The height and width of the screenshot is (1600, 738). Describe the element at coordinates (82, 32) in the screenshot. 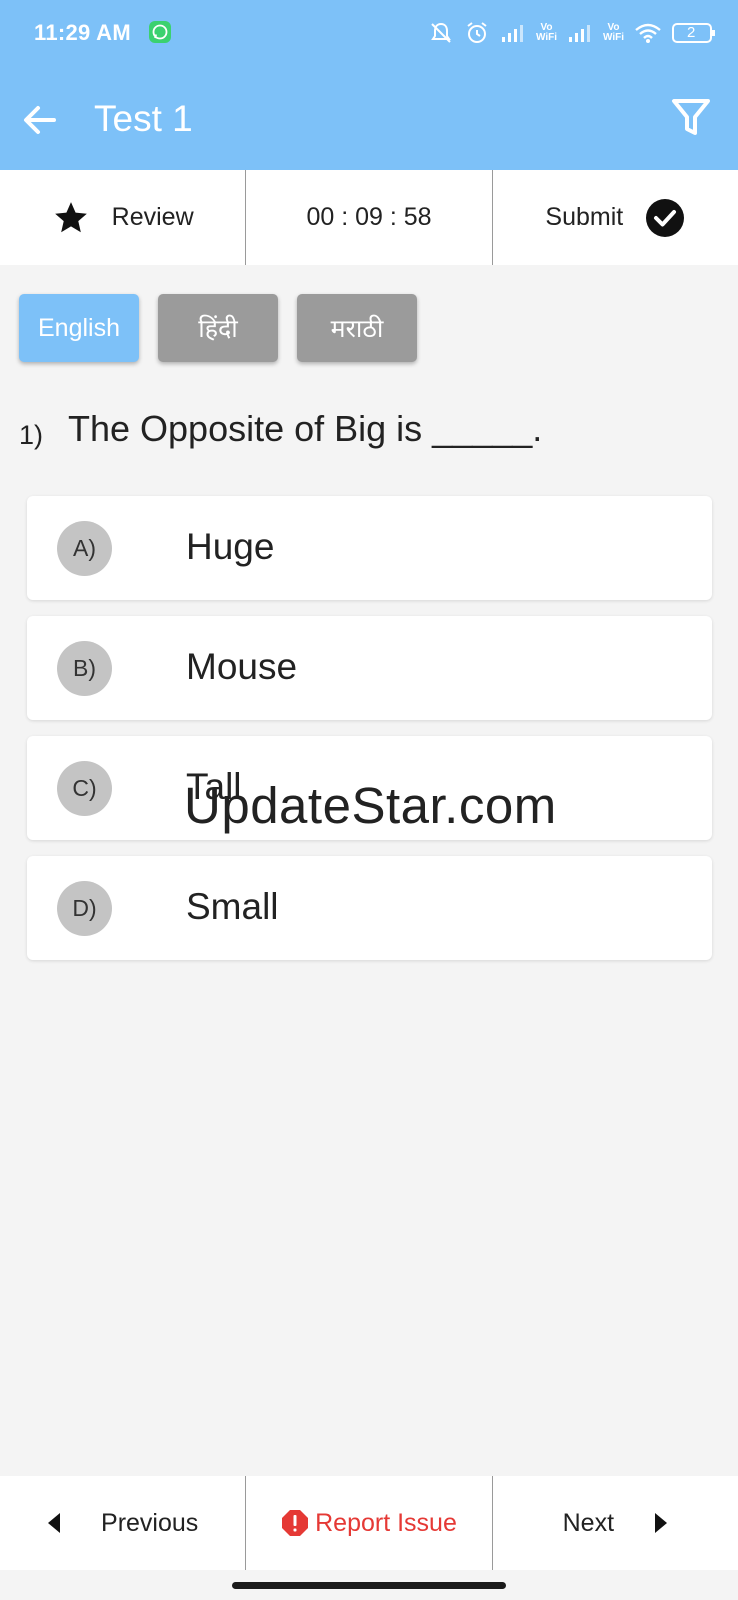

I see `status-time: 11:29 AM` at that location.